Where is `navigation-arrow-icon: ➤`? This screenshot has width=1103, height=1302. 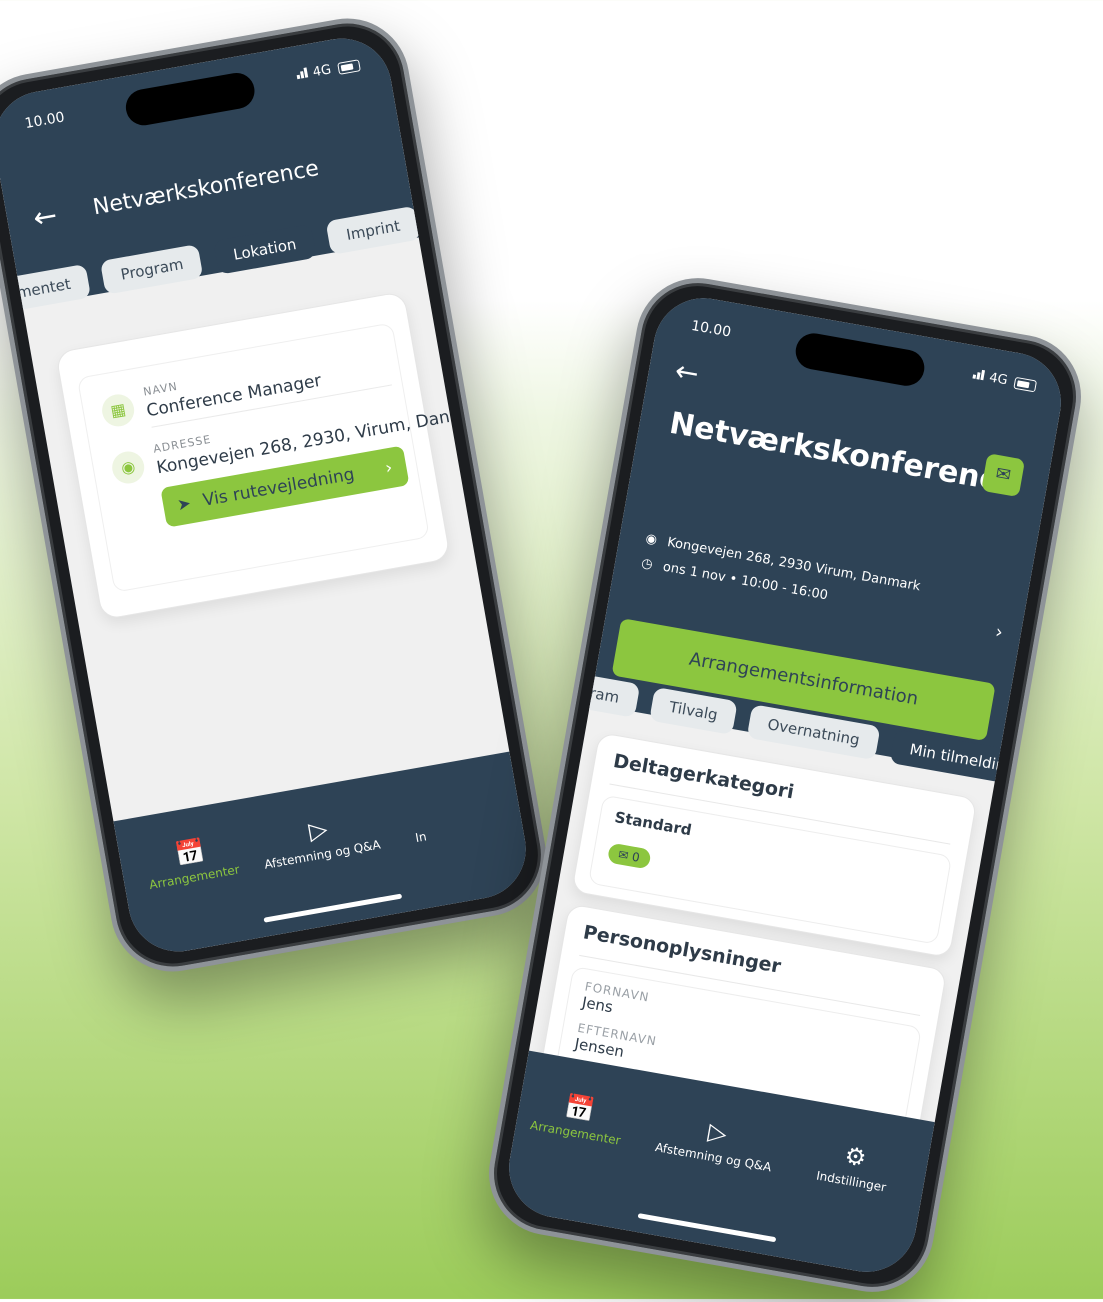
navigation-arrow-icon: ➤ is located at coordinates (184, 504).